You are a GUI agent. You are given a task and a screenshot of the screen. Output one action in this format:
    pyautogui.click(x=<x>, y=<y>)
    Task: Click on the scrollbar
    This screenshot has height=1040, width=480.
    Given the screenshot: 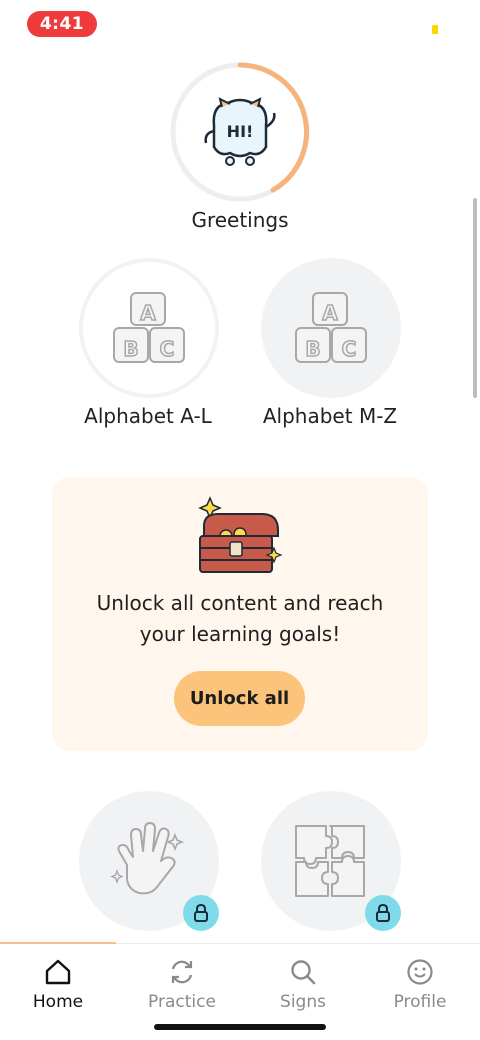 What is the action you would take?
    pyautogui.click(x=475, y=298)
    